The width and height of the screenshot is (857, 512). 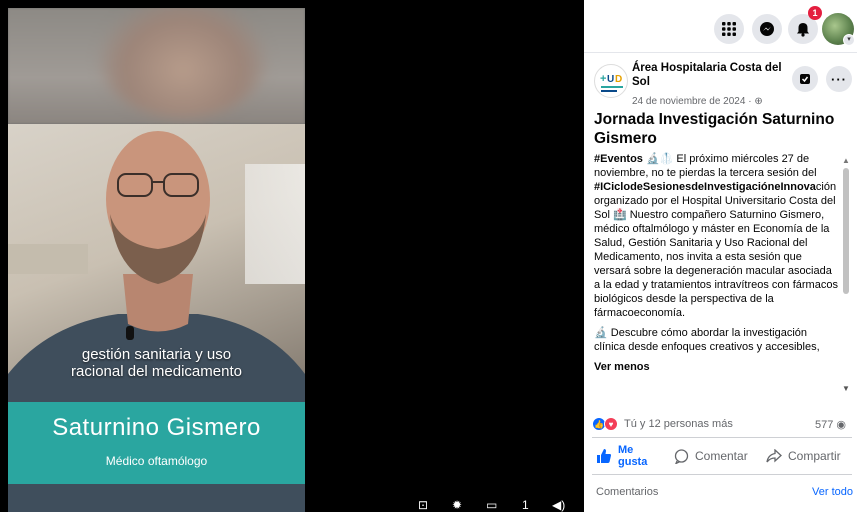 I want to click on love-reaction-icon: ♥, so click(x=611, y=424).